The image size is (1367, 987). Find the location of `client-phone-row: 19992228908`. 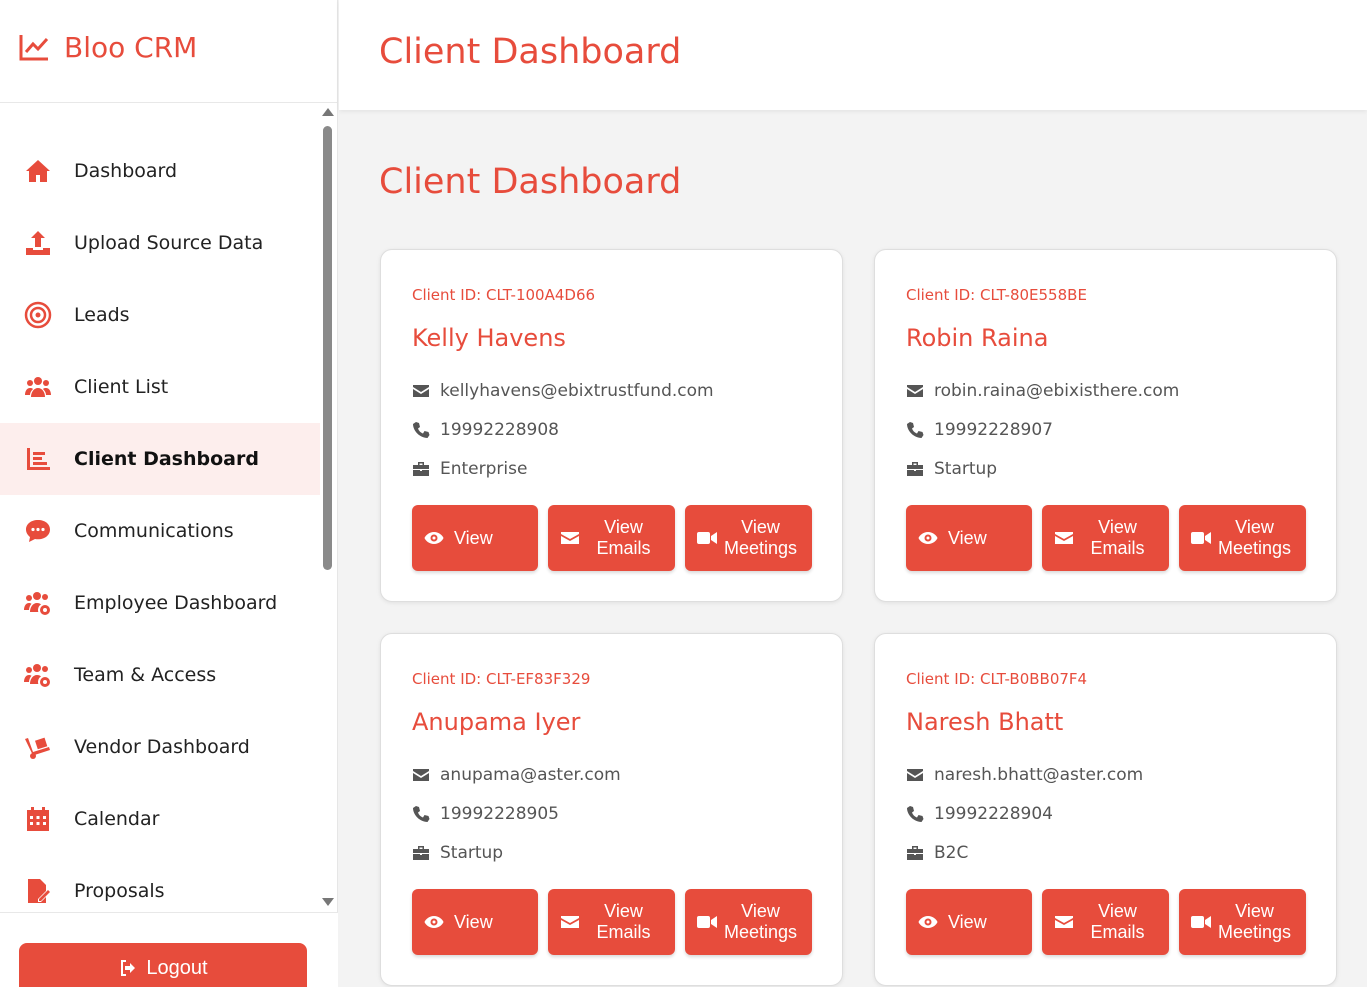

client-phone-row: 19992228908 is located at coordinates (485, 430).